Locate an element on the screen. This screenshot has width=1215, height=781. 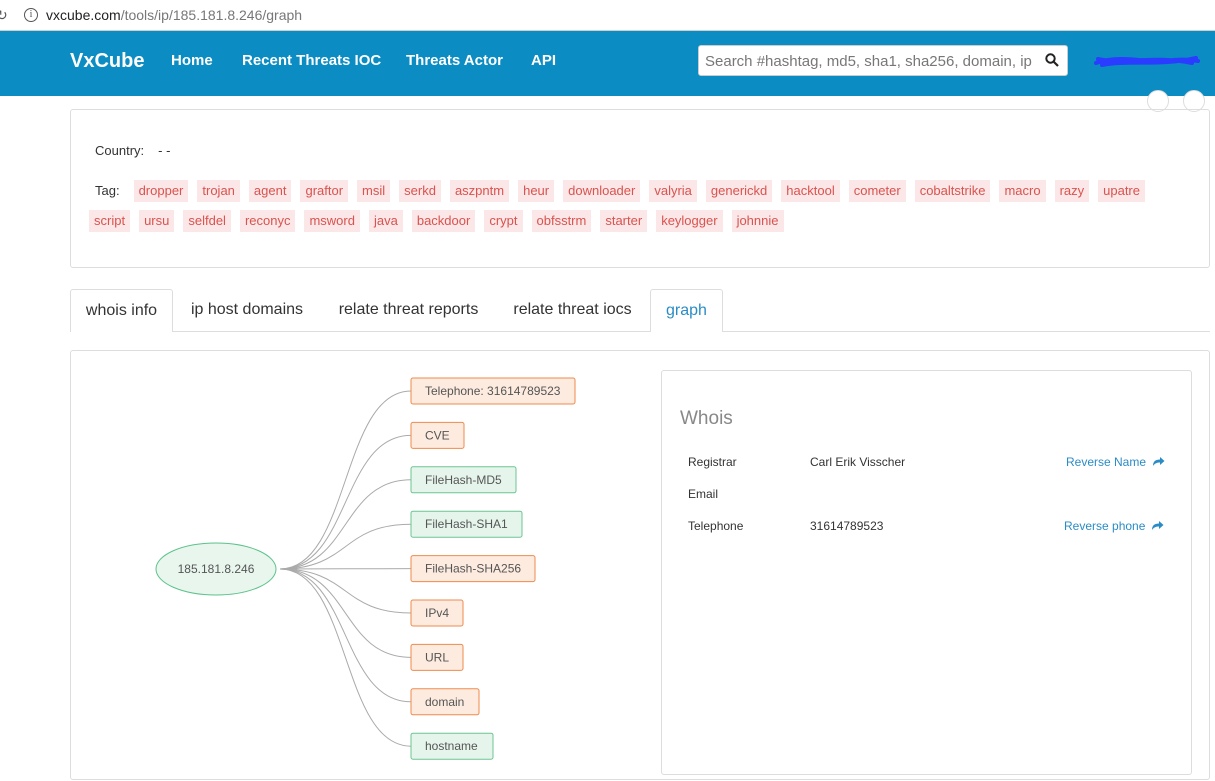
tag-msil: msil is located at coordinates (373, 191).